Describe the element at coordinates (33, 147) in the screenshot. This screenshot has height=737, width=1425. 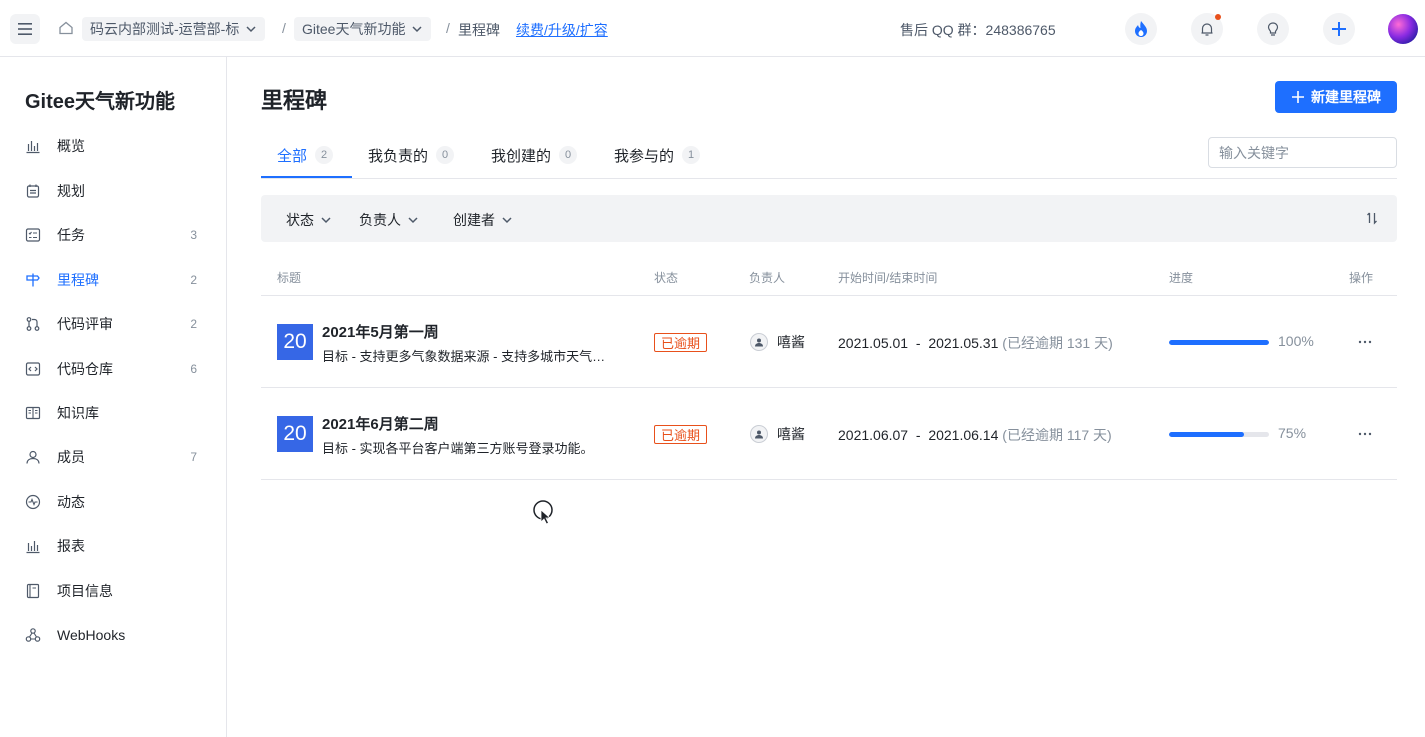
I see `bar-chart-icon` at that location.